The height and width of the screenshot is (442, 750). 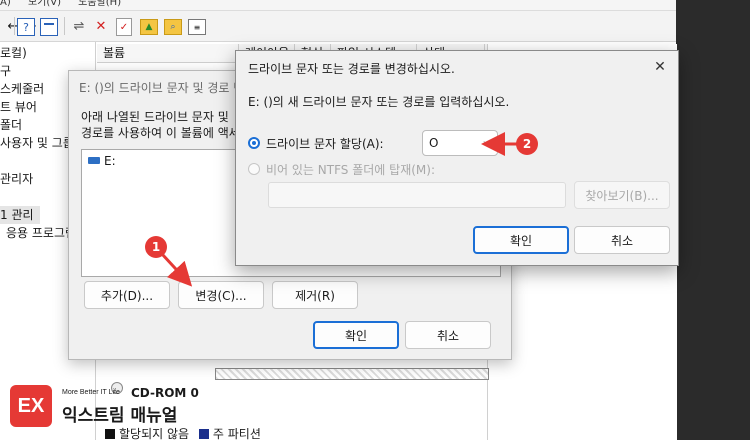 What do you see at coordinates (156, 247) in the screenshot?
I see `annotation-badge-1: 1` at bounding box center [156, 247].